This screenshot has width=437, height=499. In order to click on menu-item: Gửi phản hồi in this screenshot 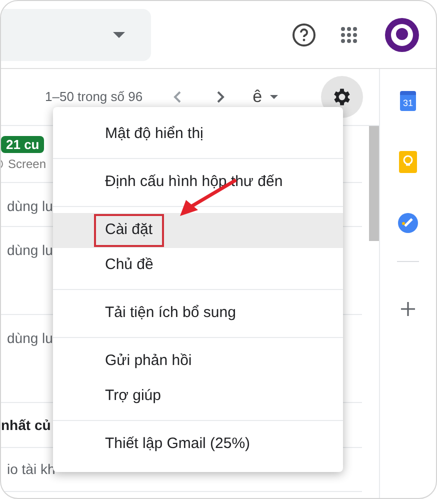, I will do `click(198, 361)`.